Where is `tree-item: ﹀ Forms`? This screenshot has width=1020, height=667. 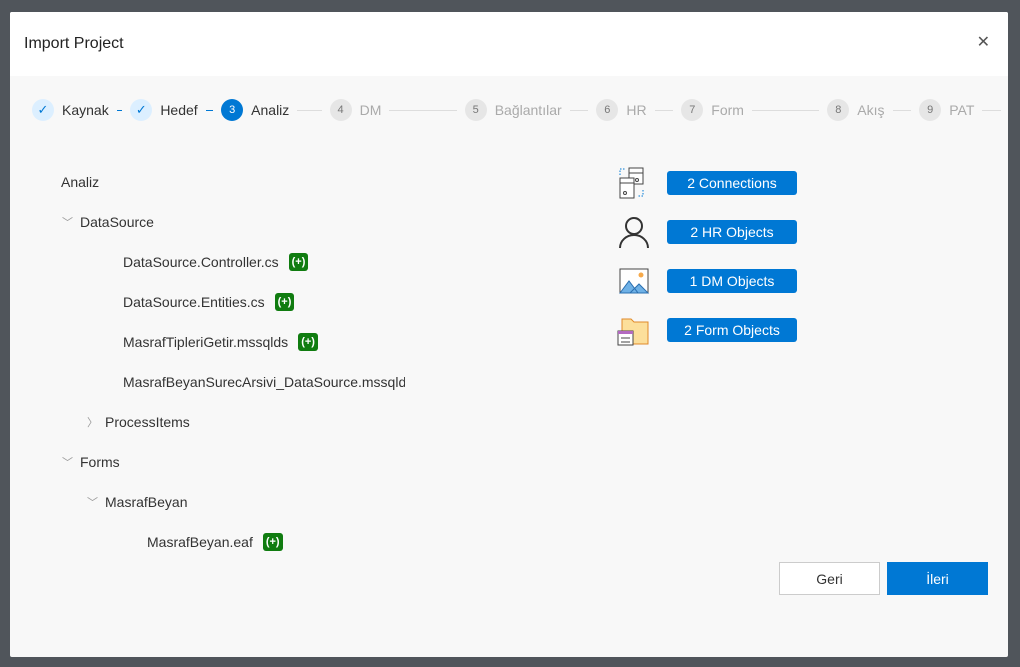
tree-item: ﹀ Forms is located at coordinates (91, 462).